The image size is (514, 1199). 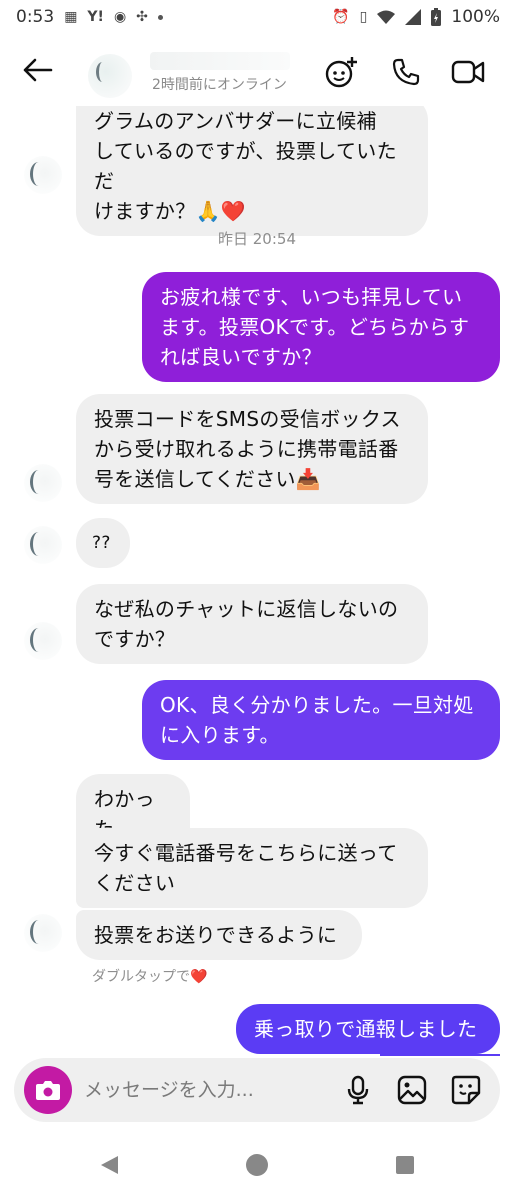 What do you see at coordinates (150, 977) in the screenshot?
I see `double-tap-hint: ダブルタップで❤️` at bounding box center [150, 977].